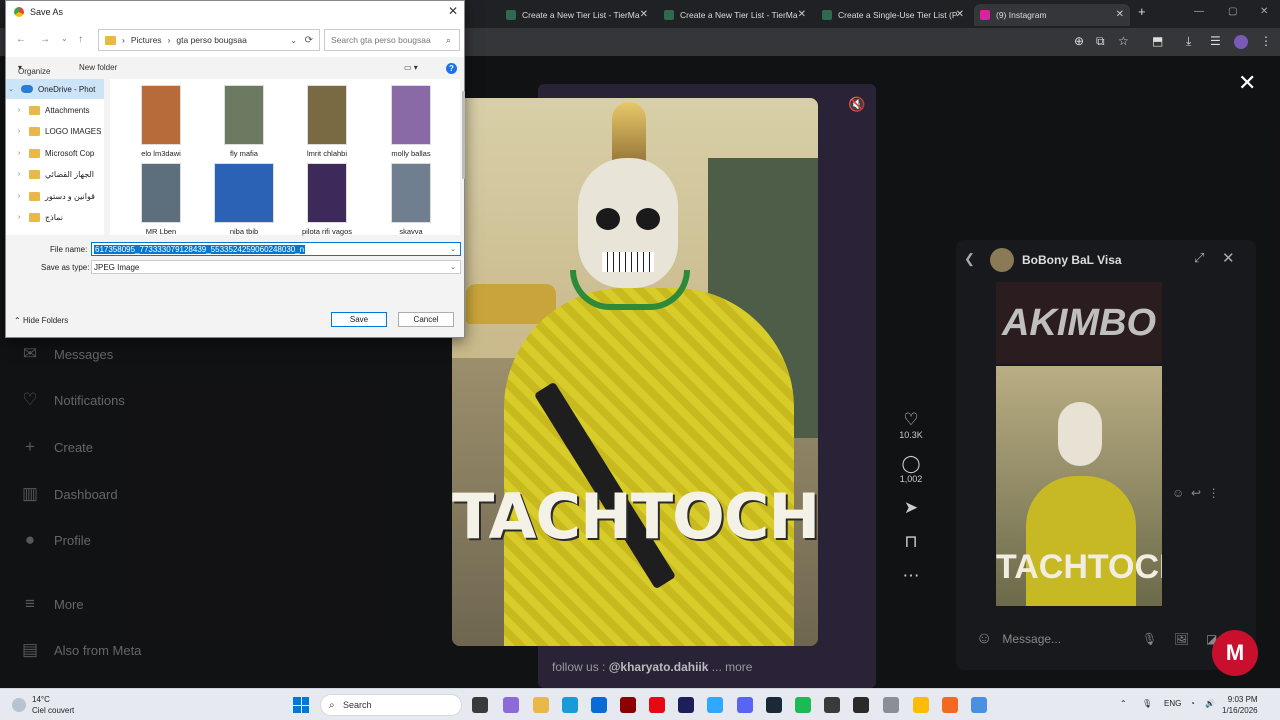 The width and height of the screenshot is (1280, 720). What do you see at coordinates (1002, 260) in the screenshot?
I see `avatar` at bounding box center [1002, 260].